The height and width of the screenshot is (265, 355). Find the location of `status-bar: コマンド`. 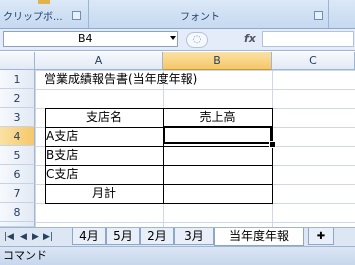

status-bar: コマンド is located at coordinates (177, 255).